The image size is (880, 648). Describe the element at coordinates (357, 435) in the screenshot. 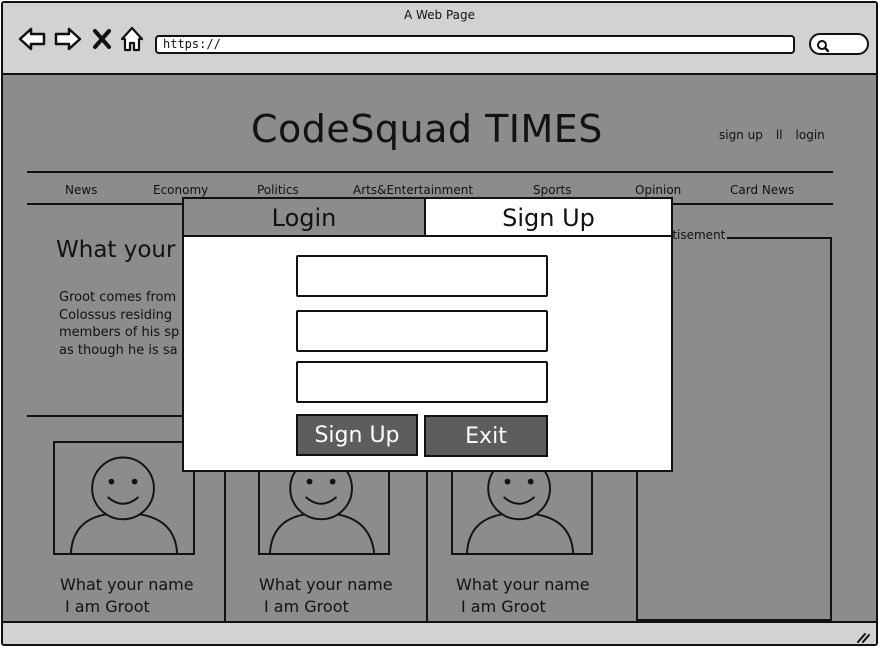

I see `signup-button: Sign Up` at that location.